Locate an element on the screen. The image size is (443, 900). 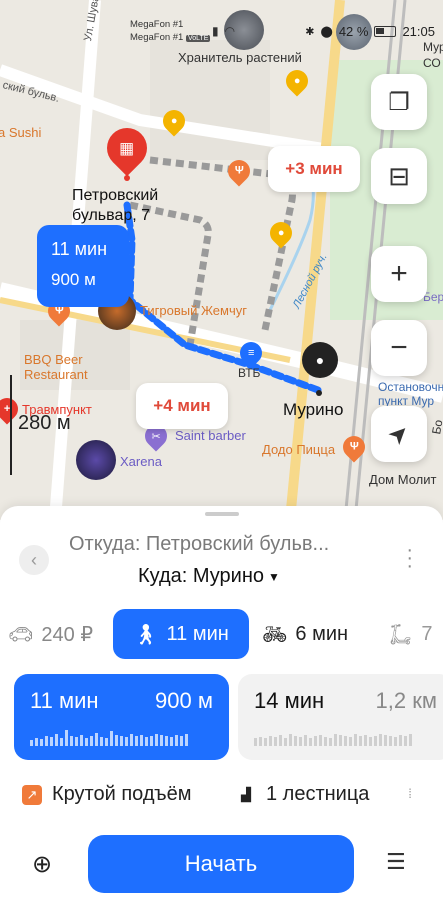
mode-bike: 🚲︎ 6 мин is located at coordinates (305, 634).